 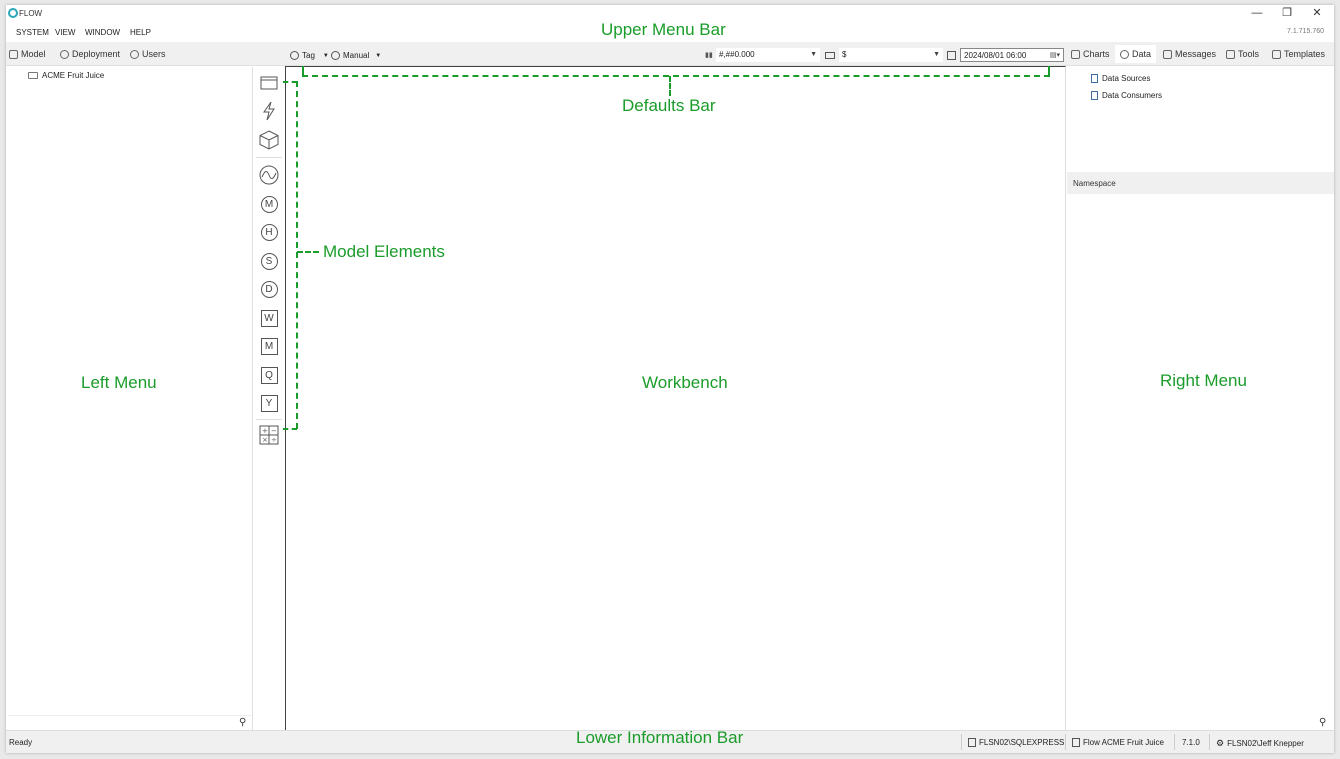 I want to click on tab-users: Users, so click(x=148, y=54).